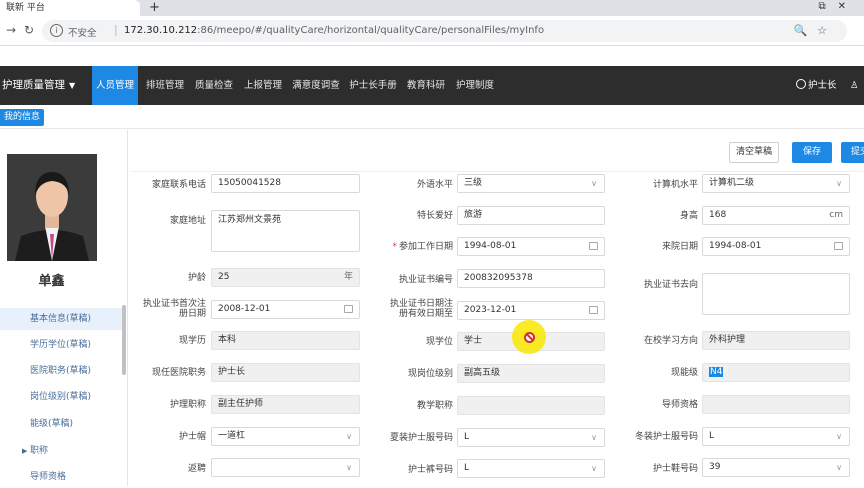 This screenshot has height=488, width=864. What do you see at coordinates (776, 215) in the screenshot?
I see `height-input: 168 cm` at bounding box center [776, 215].